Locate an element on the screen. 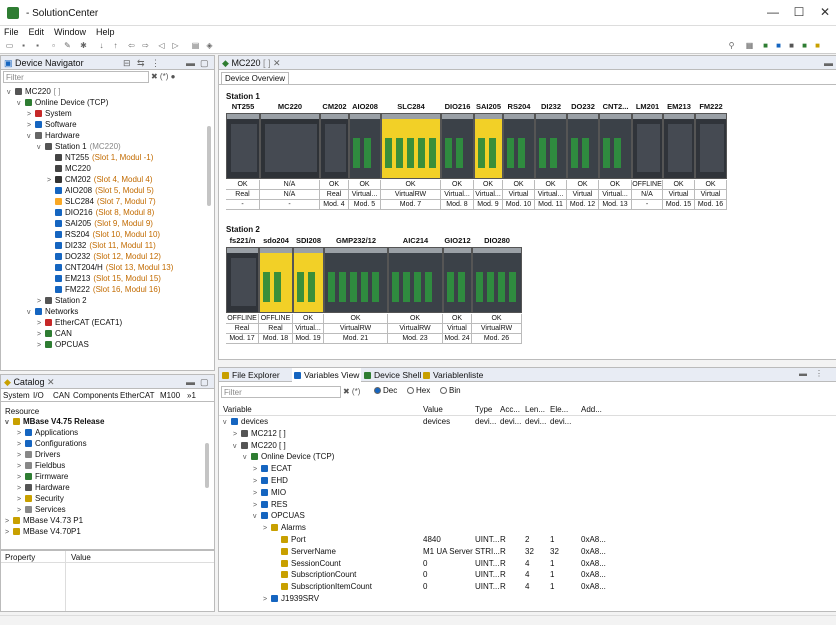  catalog-item-applications: > Applications is located at coordinates (47, 433).